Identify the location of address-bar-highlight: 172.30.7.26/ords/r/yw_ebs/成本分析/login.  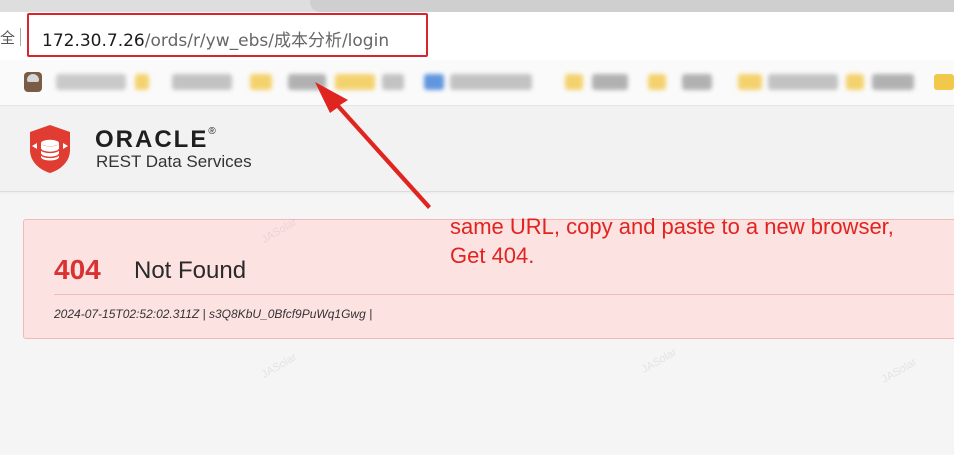
(227, 35).